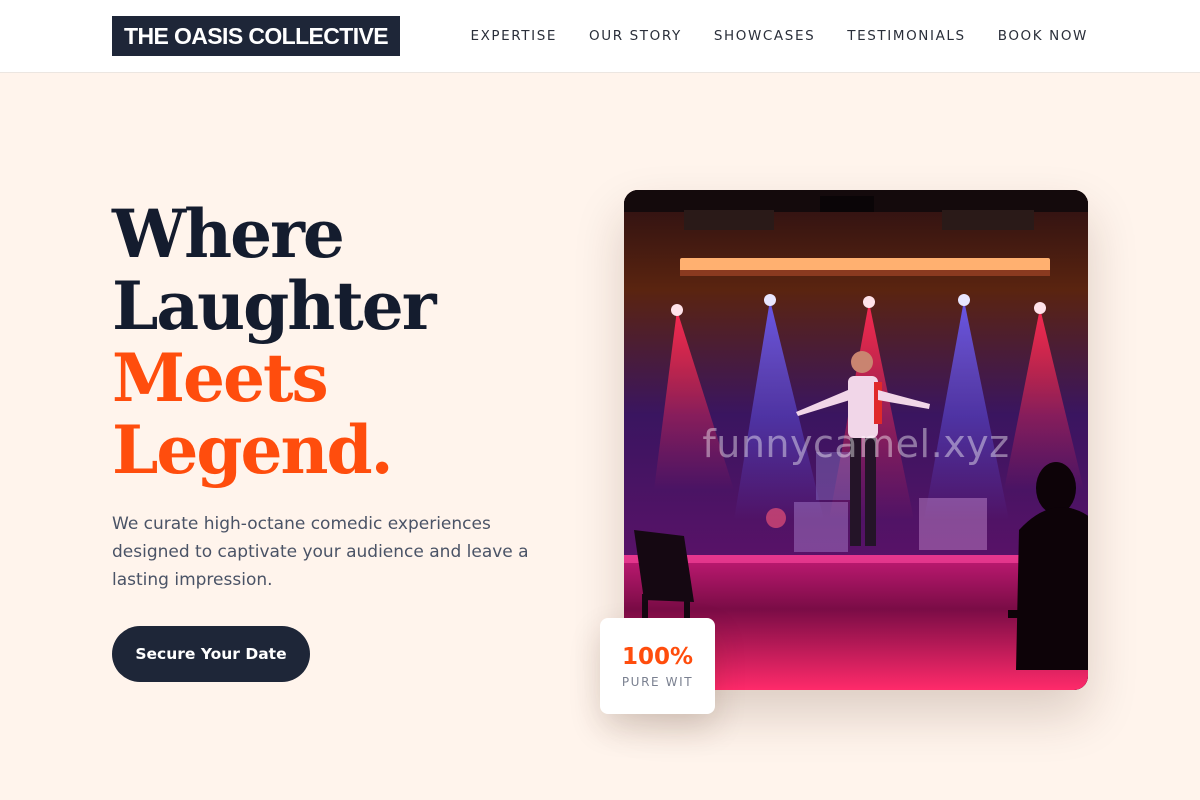 Image resolution: width=1200 pixels, height=800 pixels. Describe the element at coordinates (657, 657) in the screenshot. I see `stat-value: 100%` at that location.